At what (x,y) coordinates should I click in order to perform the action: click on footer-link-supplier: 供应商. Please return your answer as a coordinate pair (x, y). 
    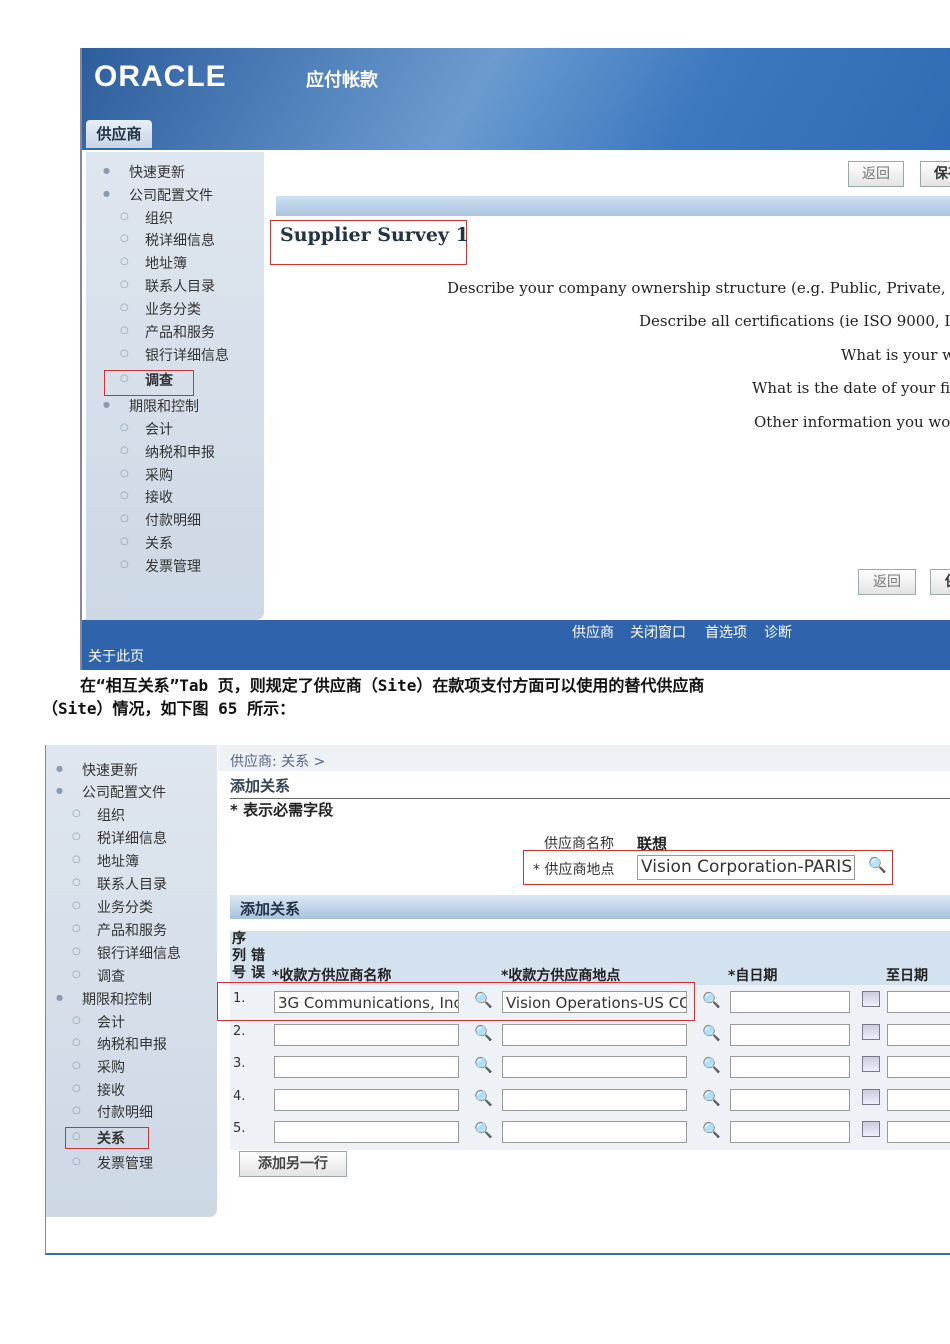
    Looking at the image, I should click on (593, 632).